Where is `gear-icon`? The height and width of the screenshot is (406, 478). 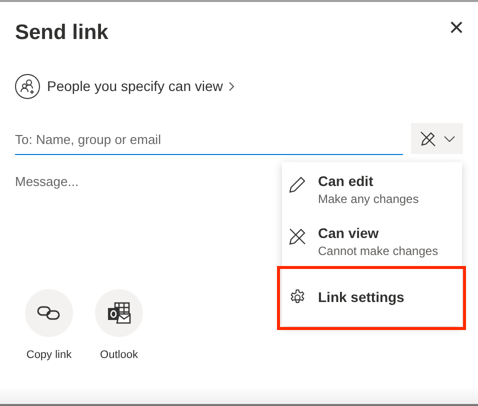 gear-icon is located at coordinates (297, 297).